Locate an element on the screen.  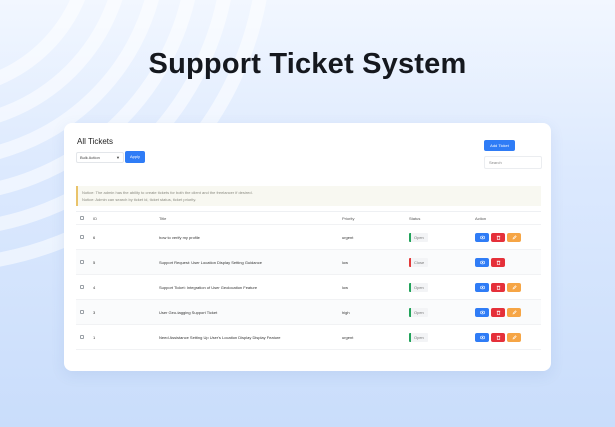
select-all-checkbox is located at coordinates (82, 218).